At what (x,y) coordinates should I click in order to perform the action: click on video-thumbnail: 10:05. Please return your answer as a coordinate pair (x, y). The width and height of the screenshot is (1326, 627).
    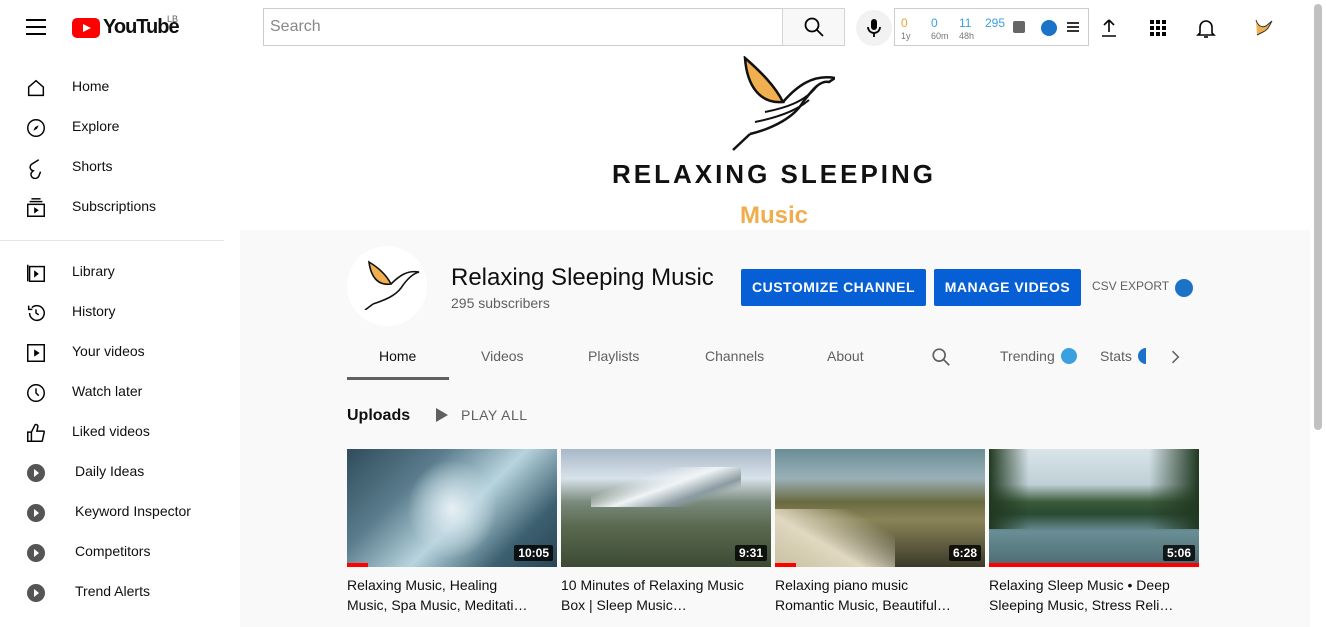
    Looking at the image, I should click on (452, 508).